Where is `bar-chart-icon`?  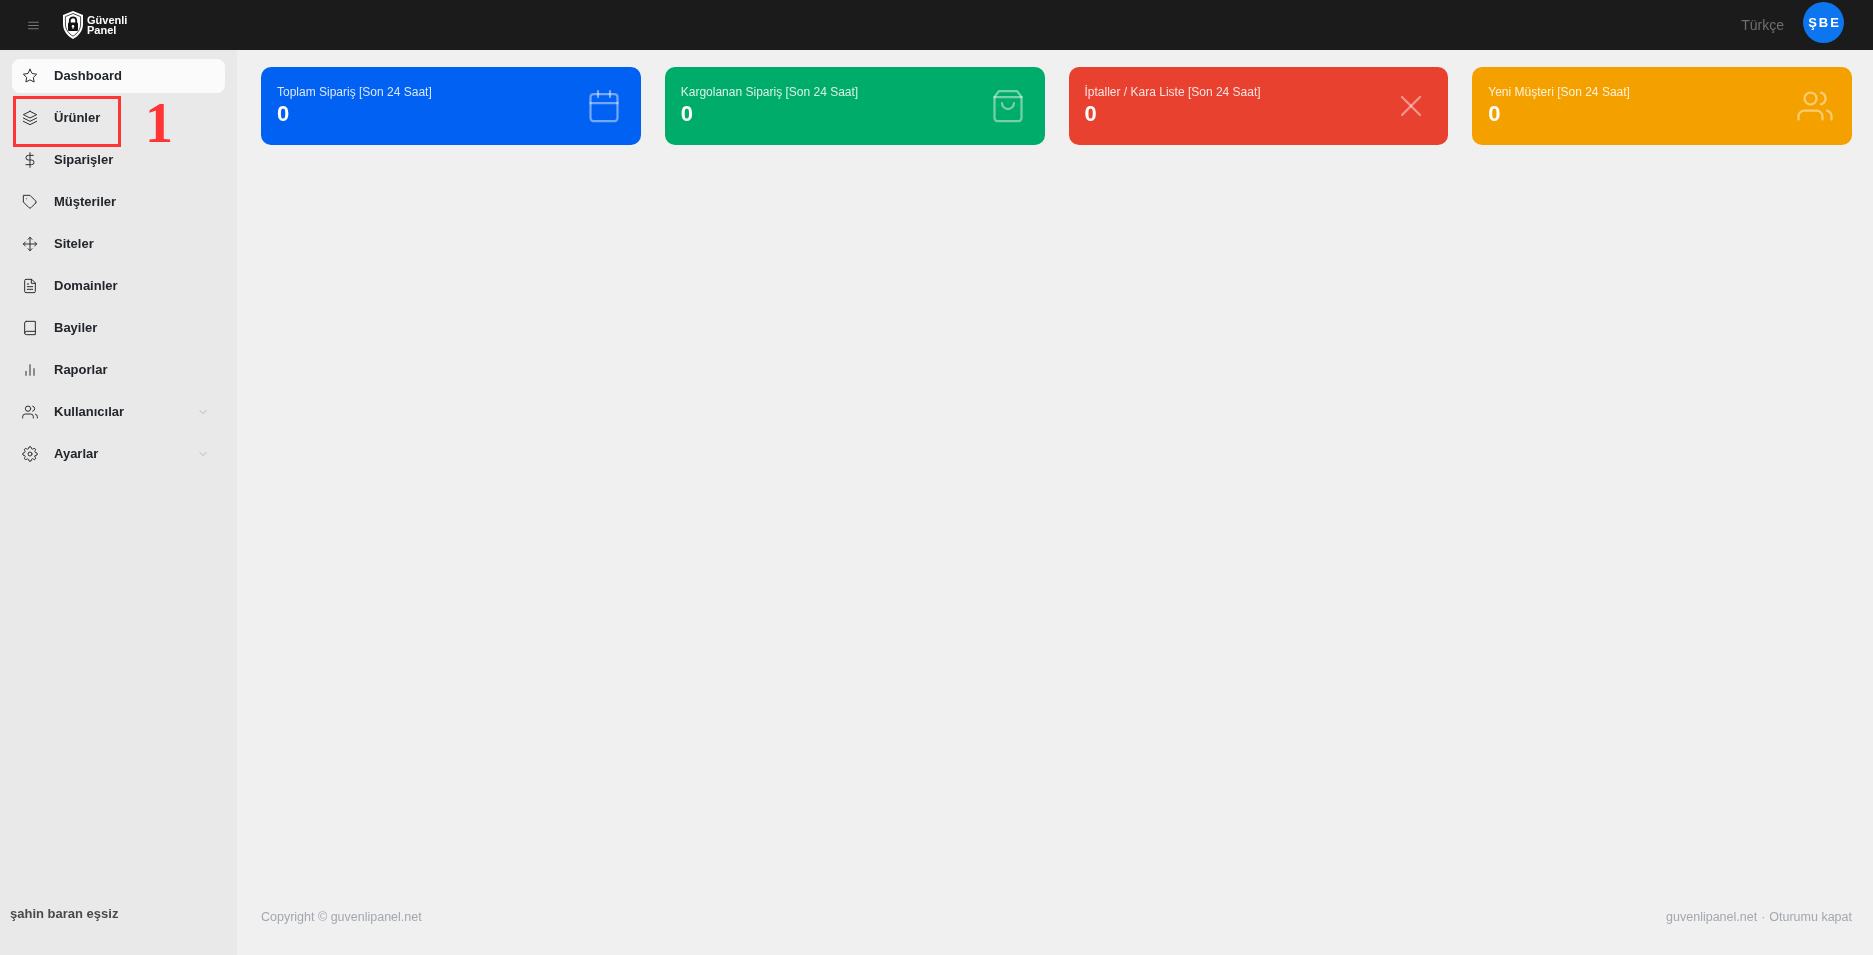
bar-chart-icon is located at coordinates (30, 370).